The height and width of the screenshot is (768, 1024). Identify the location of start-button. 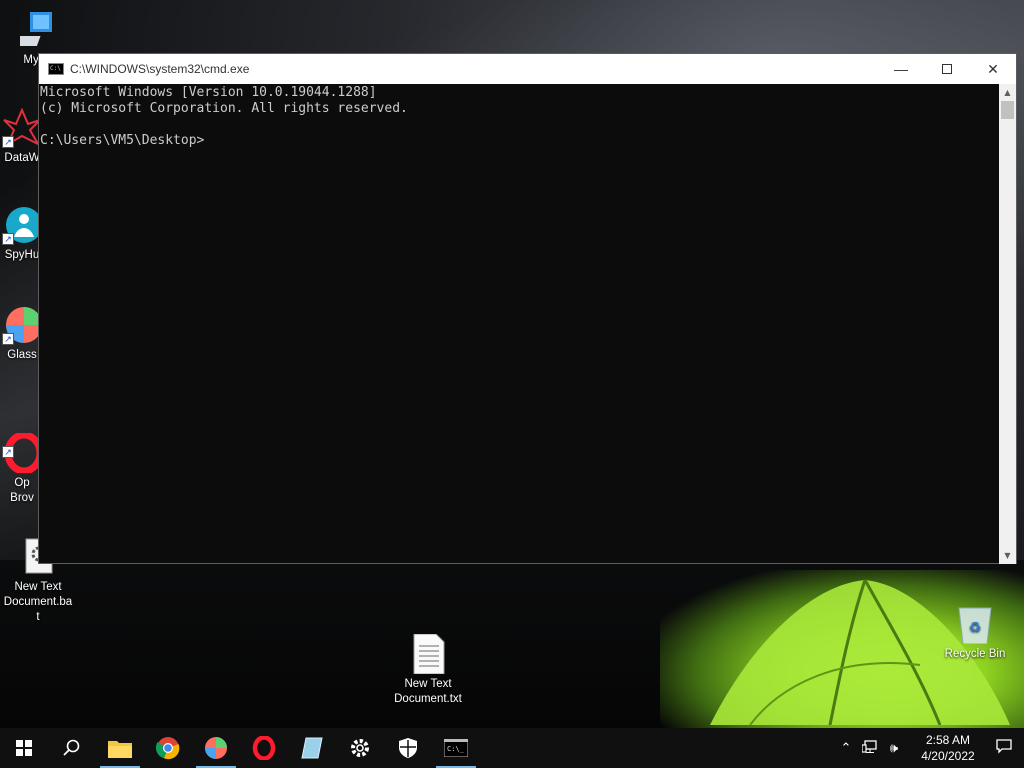
(24, 748).